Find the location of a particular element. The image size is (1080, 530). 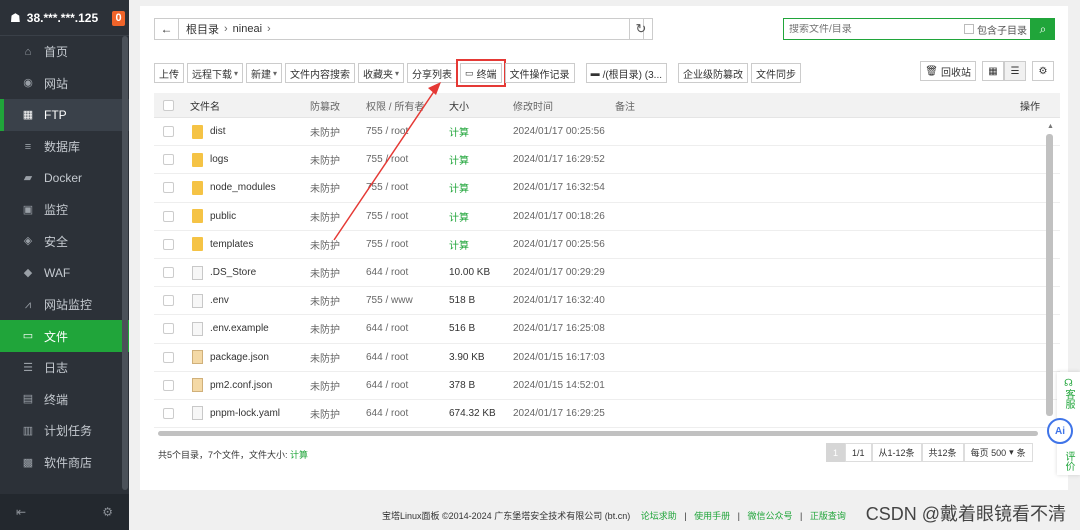

sidebar-item-terminal: ▤ 终端 is located at coordinates (64, 400).